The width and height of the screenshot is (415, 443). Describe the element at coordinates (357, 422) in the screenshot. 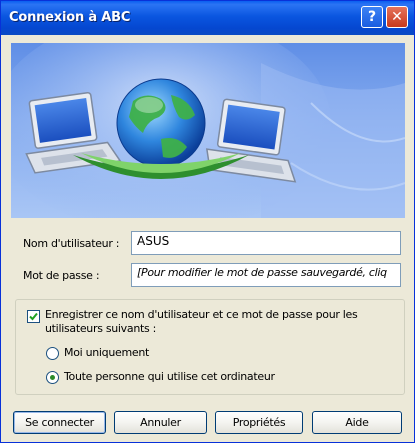

I see `help-action-button: Aide` at that location.